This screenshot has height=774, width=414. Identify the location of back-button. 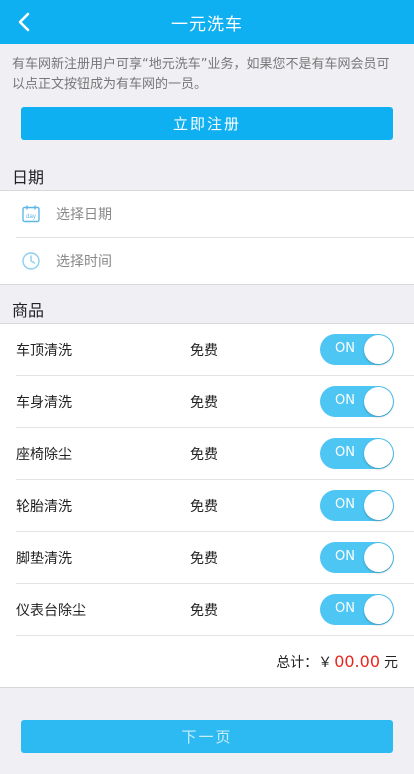
(24, 22).